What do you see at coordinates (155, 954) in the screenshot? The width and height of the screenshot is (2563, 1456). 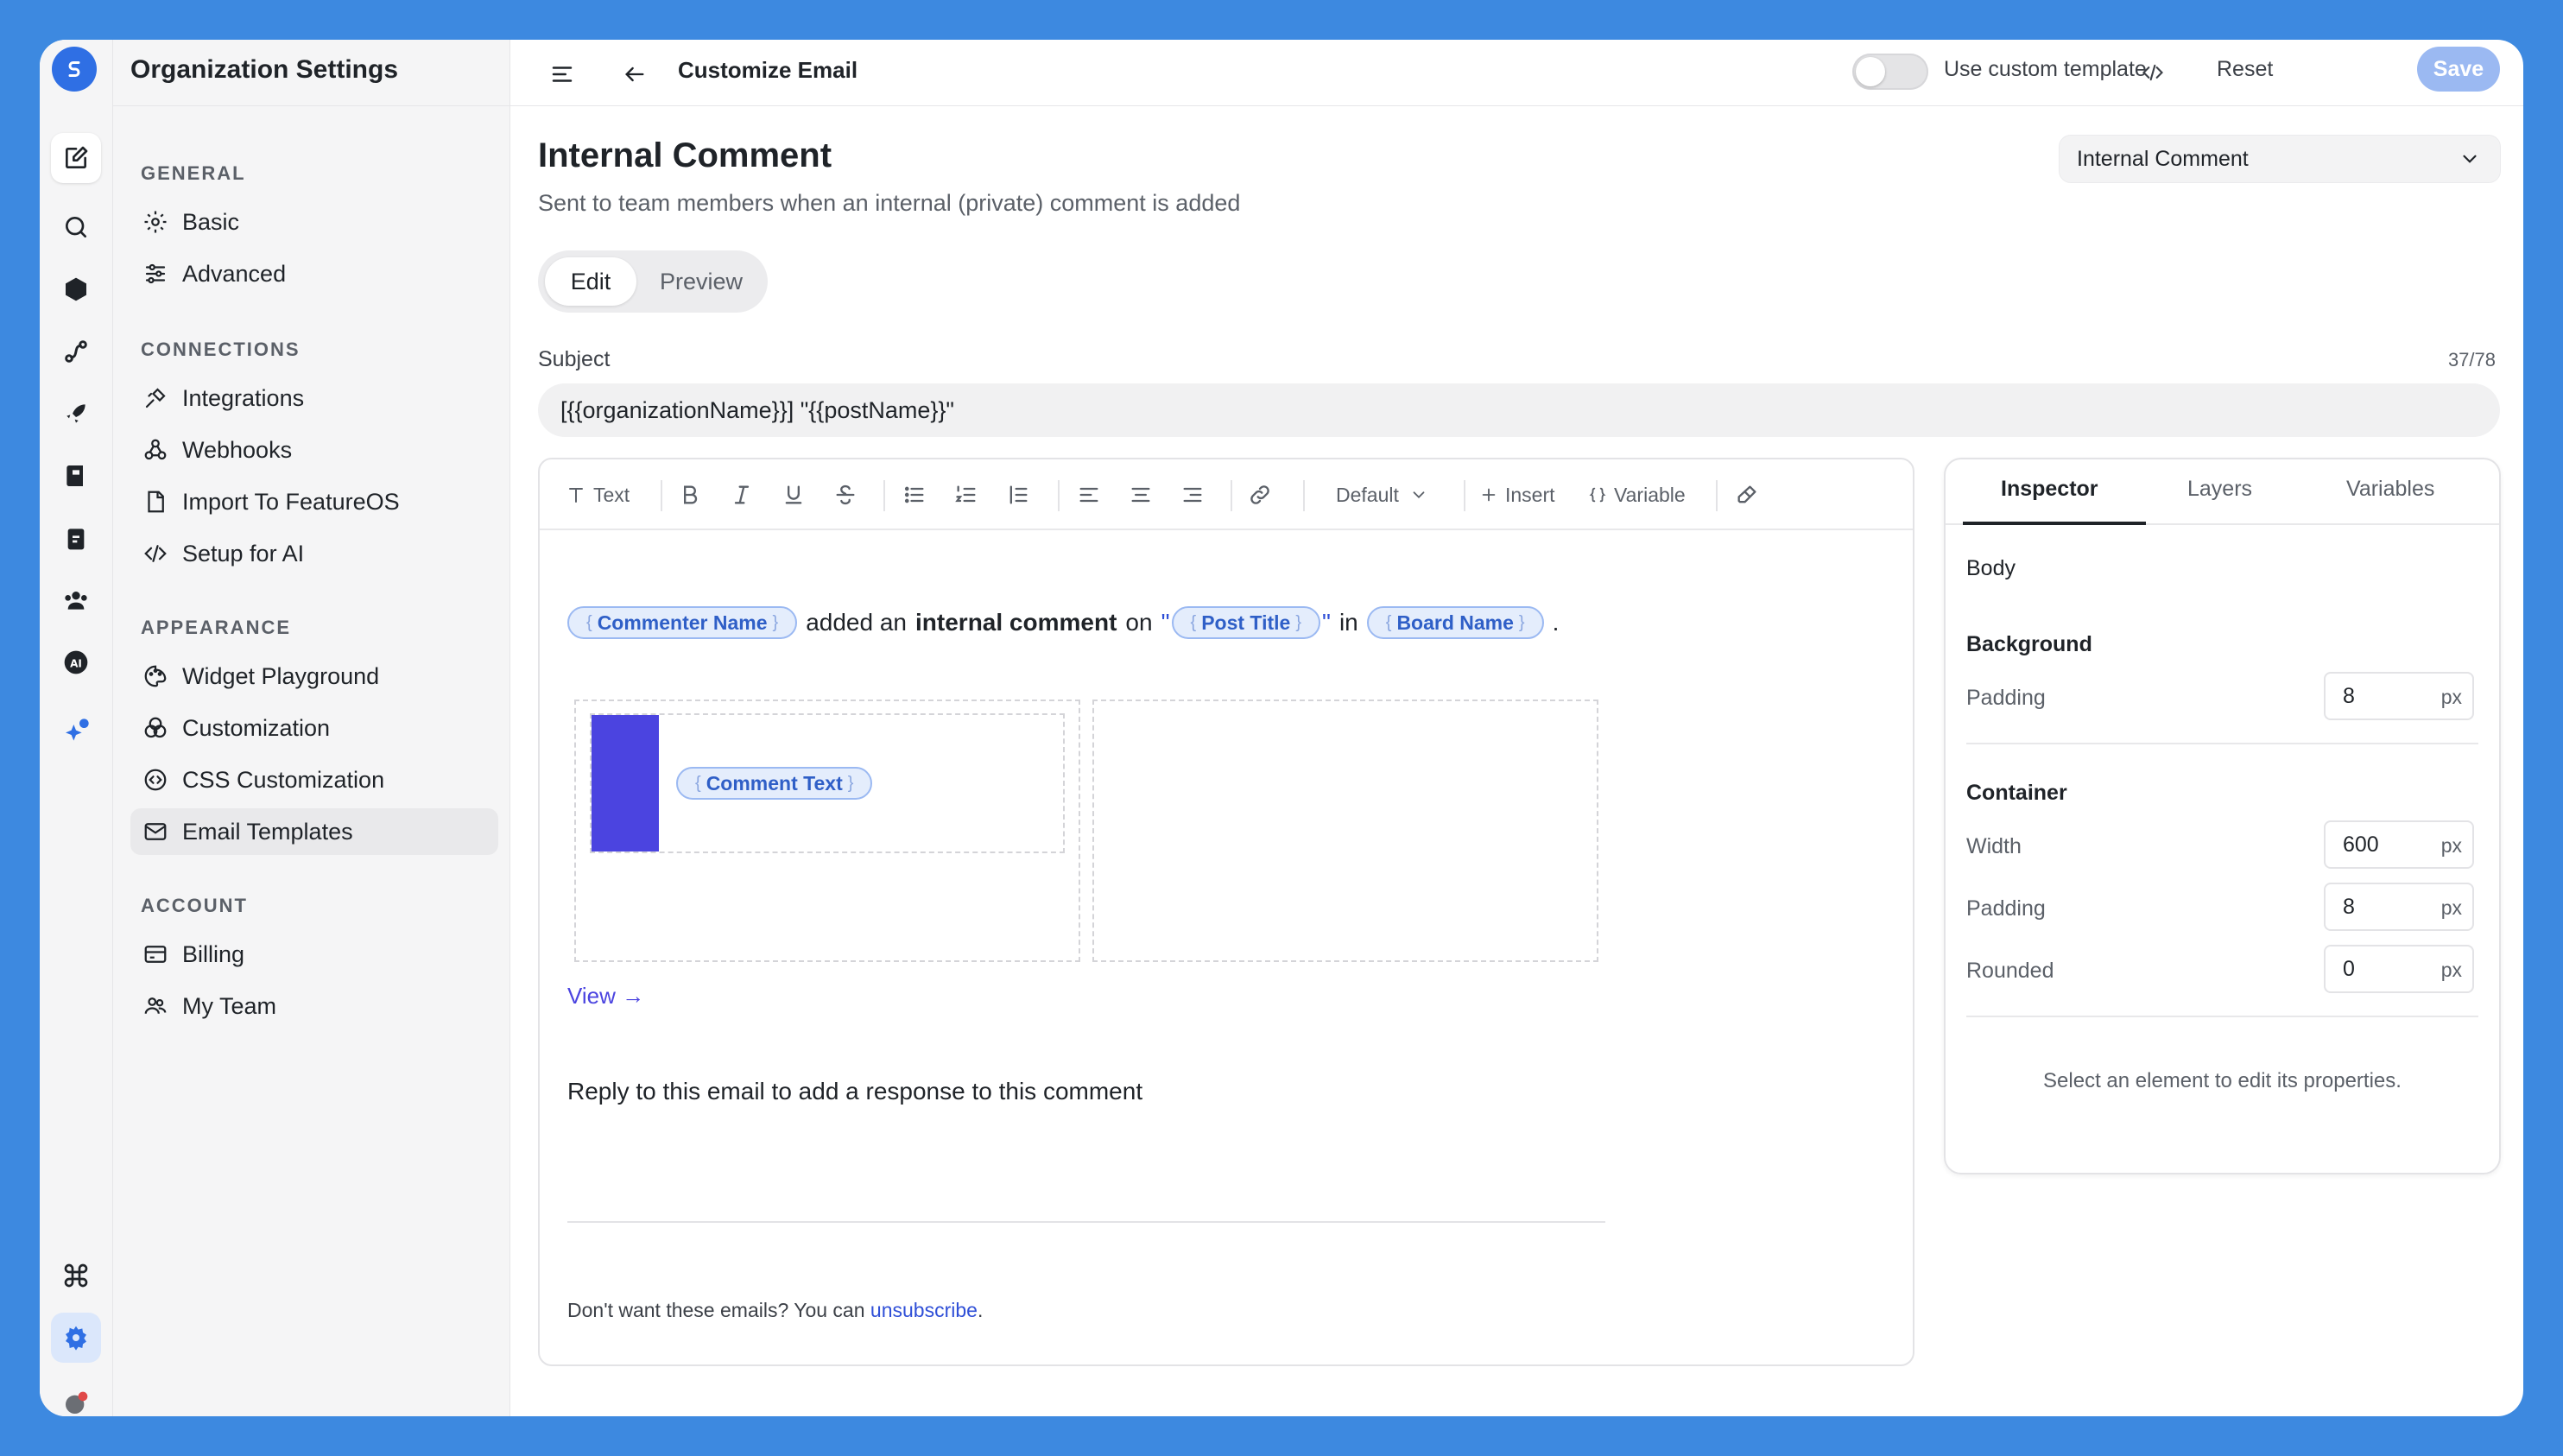 I see `credit-card-icon` at bounding box center [155, 954].